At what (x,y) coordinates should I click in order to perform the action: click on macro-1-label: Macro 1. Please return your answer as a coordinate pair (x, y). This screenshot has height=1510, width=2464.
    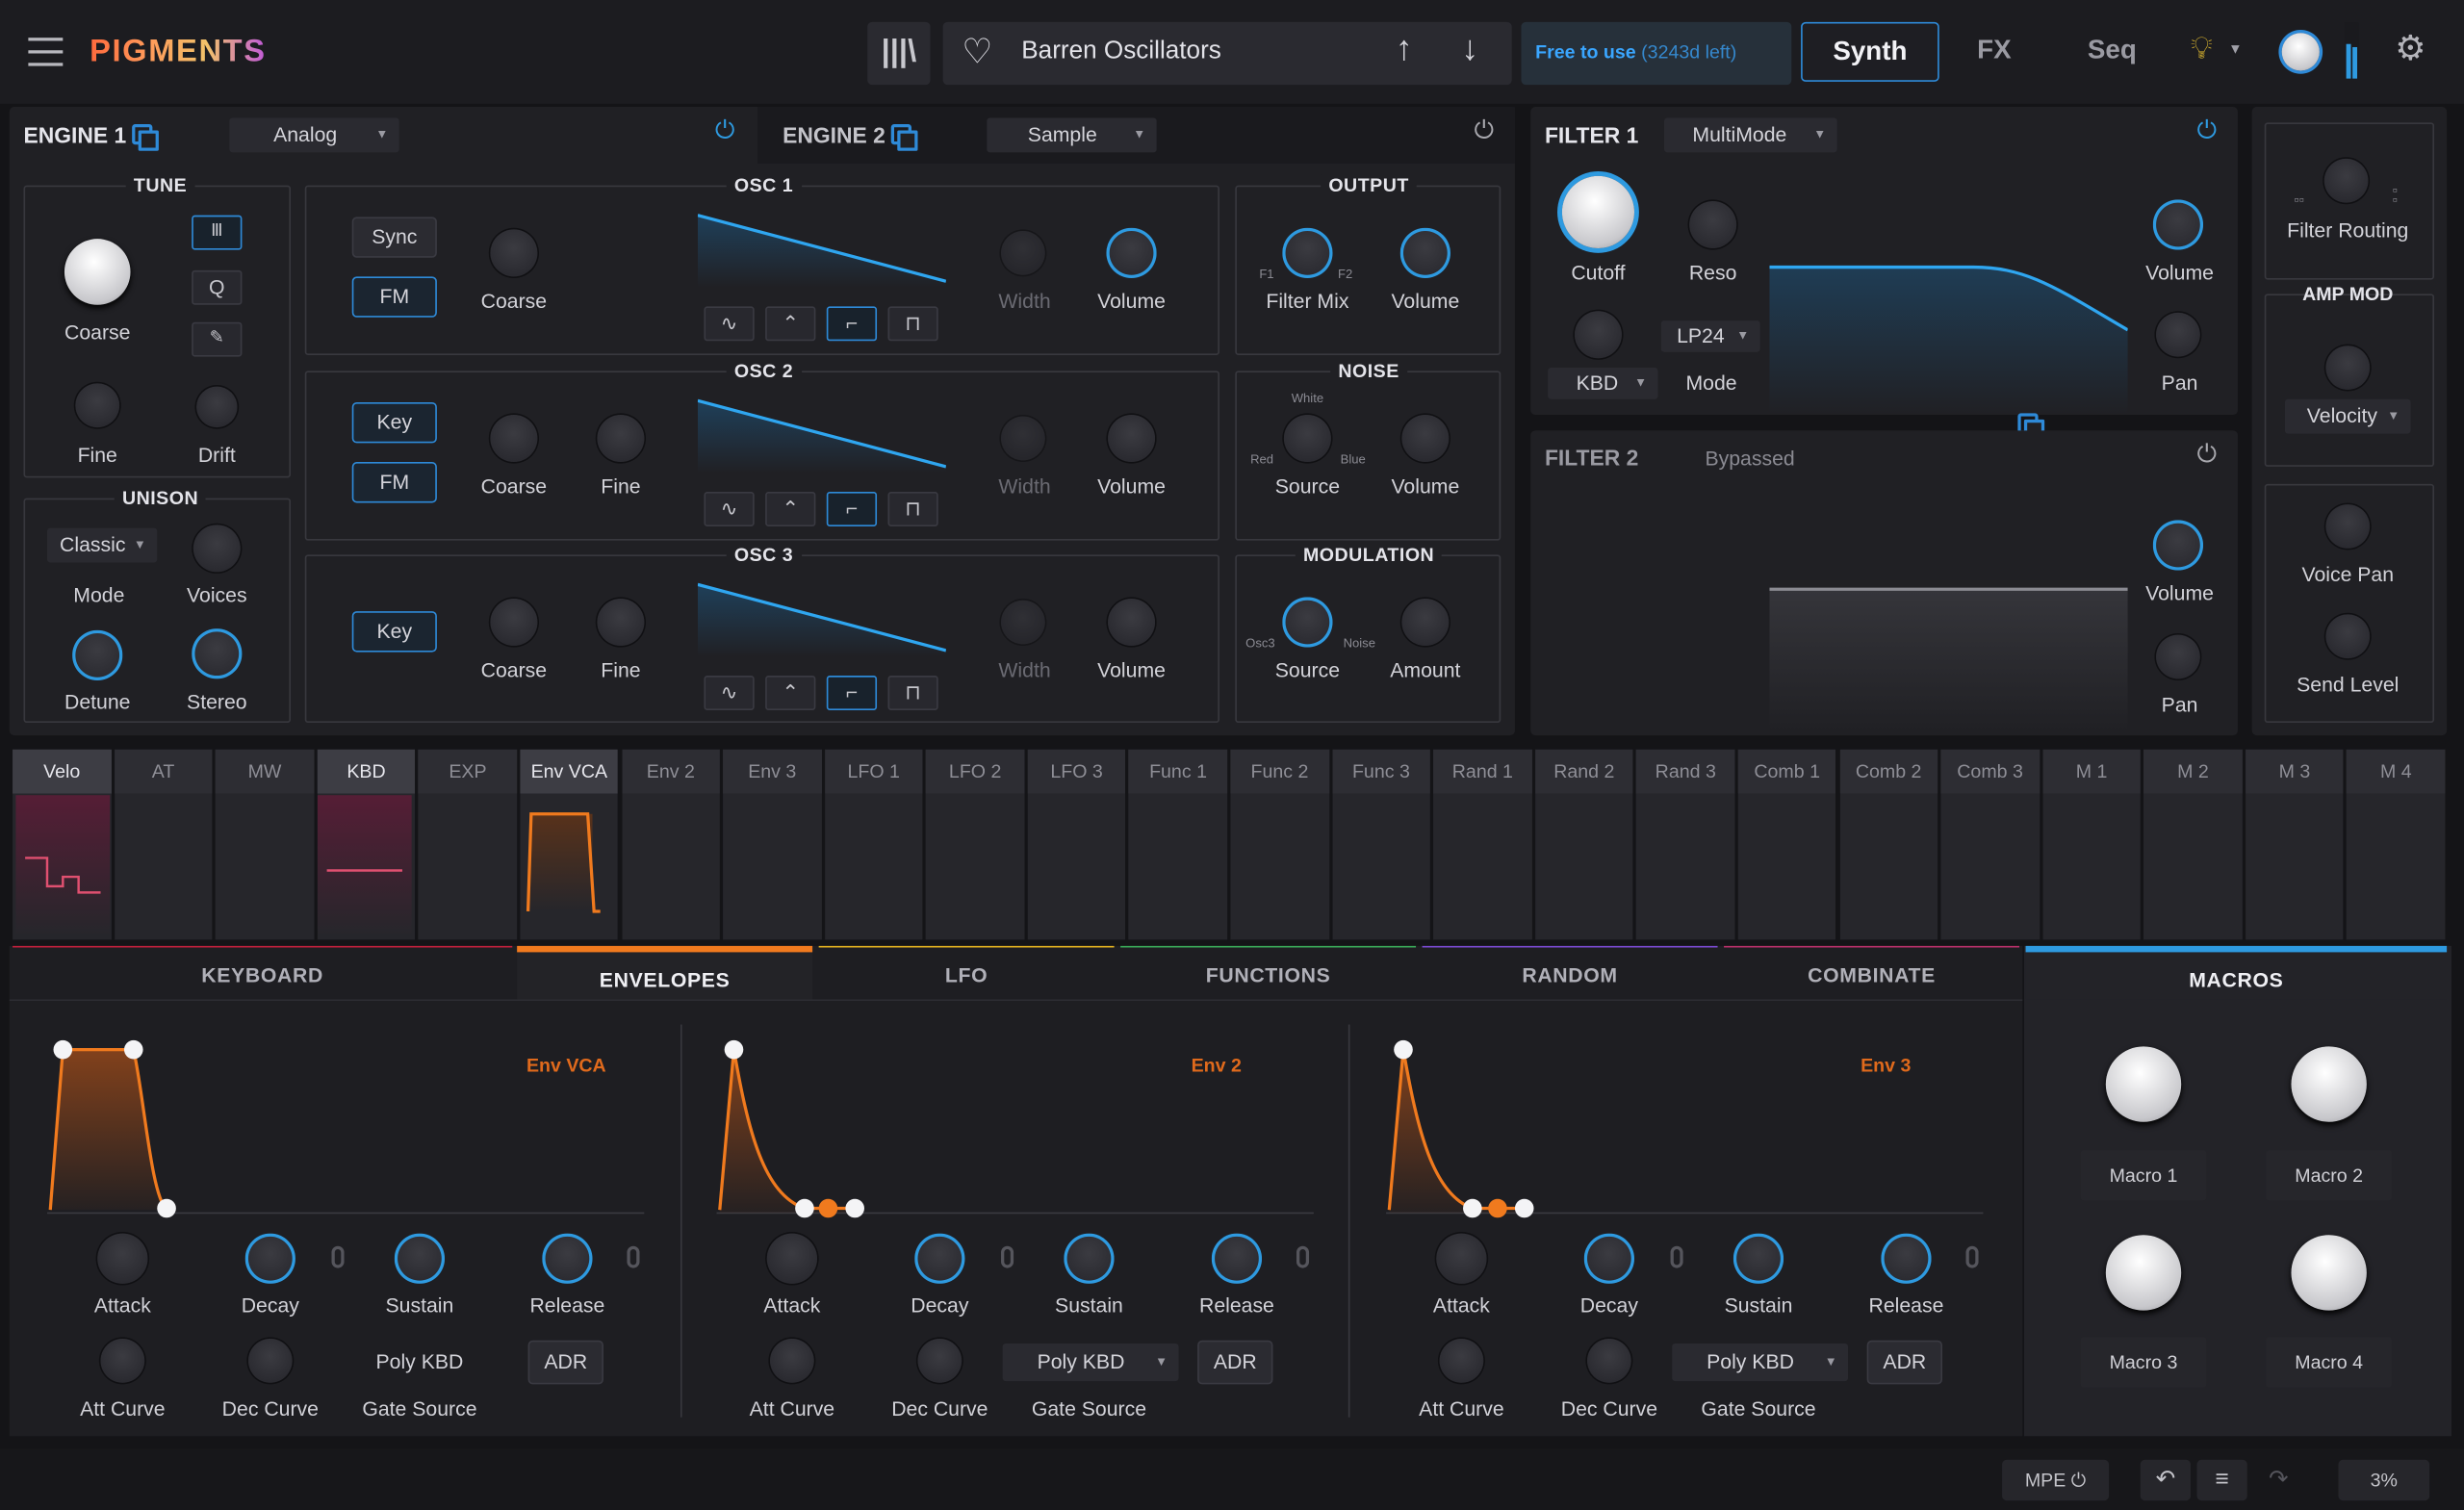
    Looking at the image, I should click on (2143, 1175).